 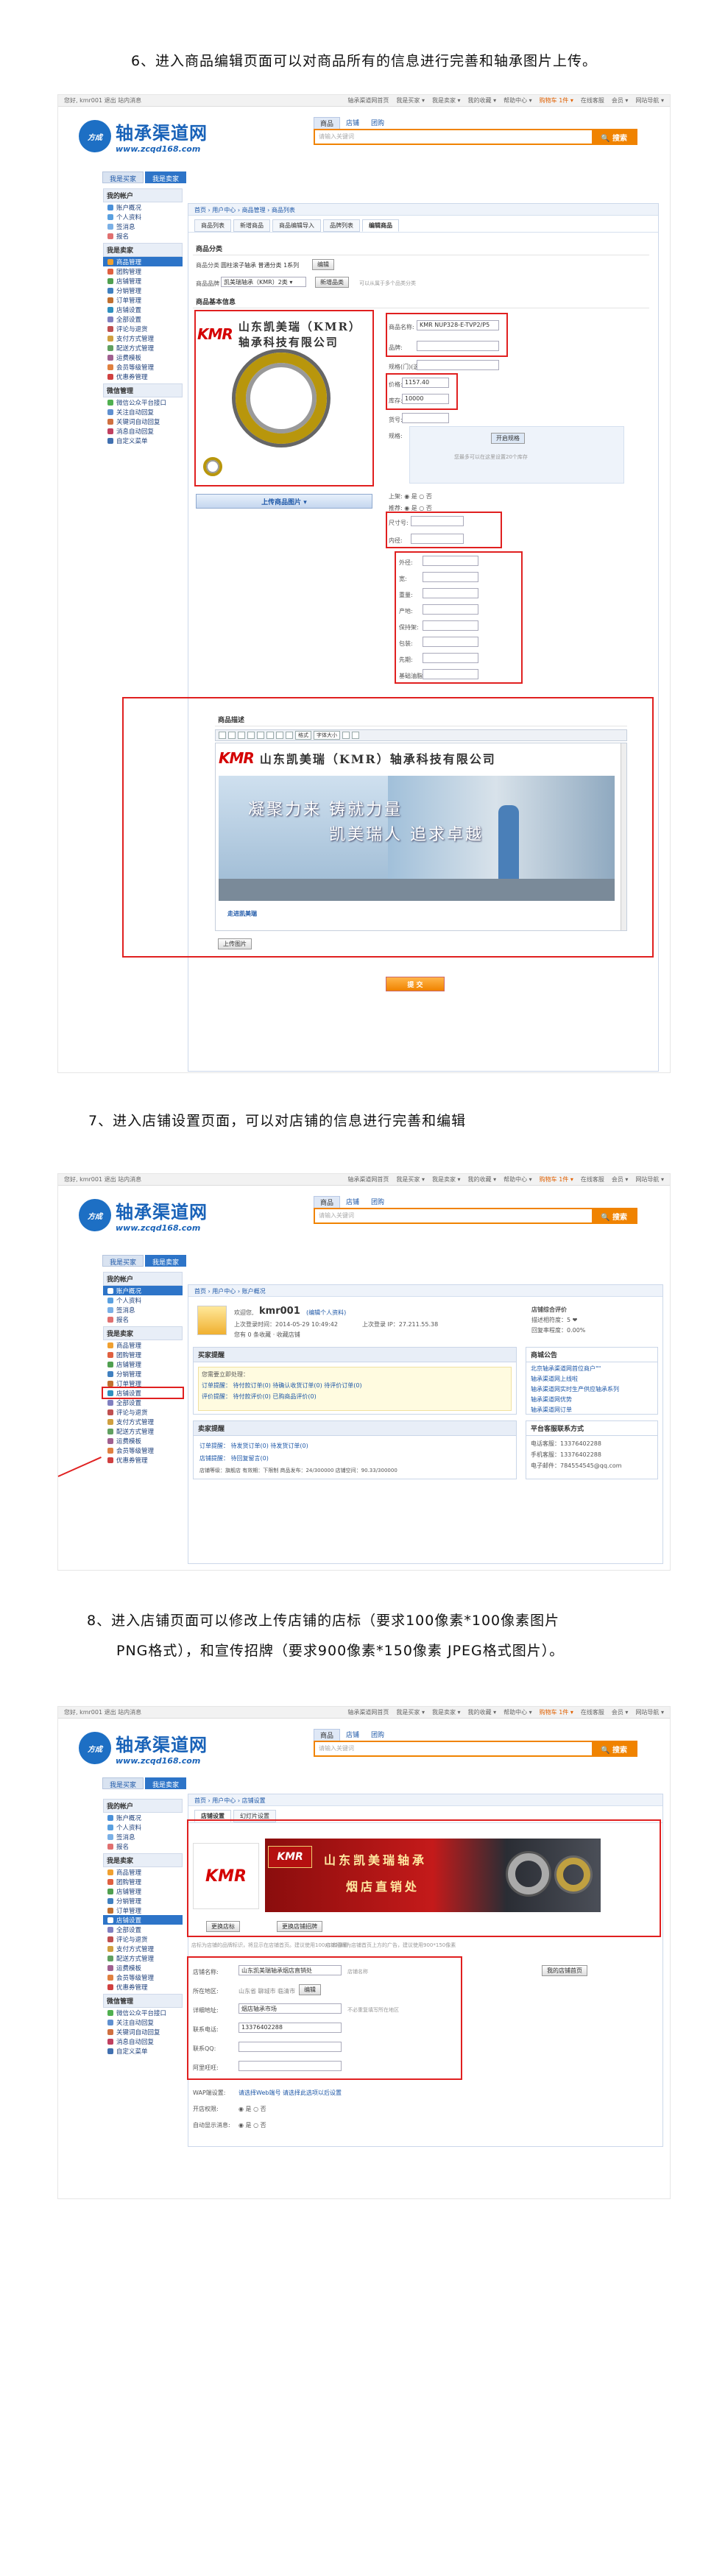 What do you see at coordinates (620, 1712) in the screenshot?
I see `top-link-member: 会员 ▾` at bounding box center [620, 1712].